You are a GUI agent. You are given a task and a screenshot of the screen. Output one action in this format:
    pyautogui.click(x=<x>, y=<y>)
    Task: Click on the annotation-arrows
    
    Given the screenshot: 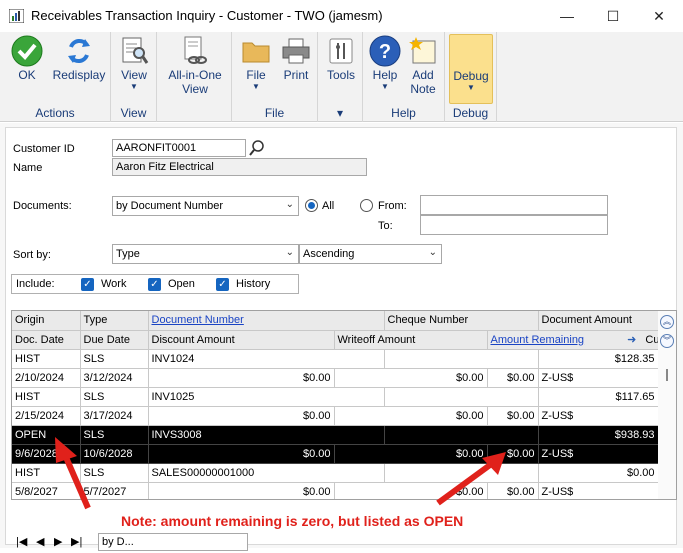 What is the action you would take?
    pyautogui.click(x=280, y=473)
    